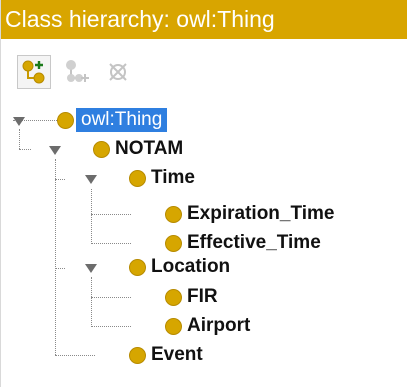  What do you see at coordinates (219, 325) in the screenshot?
I see `tree-node-label: Airport` at bounding box center [219, 325].